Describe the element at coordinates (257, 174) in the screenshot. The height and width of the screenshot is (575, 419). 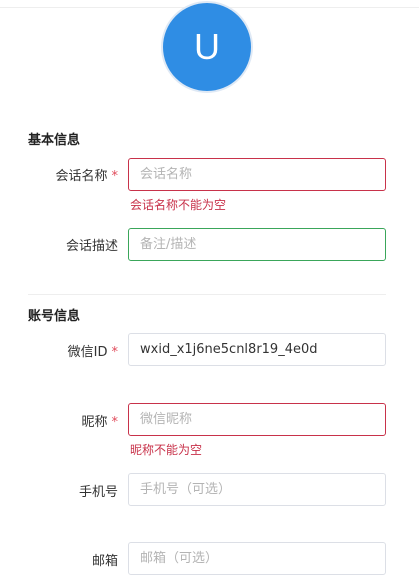
I see `session-name-input` at that location.